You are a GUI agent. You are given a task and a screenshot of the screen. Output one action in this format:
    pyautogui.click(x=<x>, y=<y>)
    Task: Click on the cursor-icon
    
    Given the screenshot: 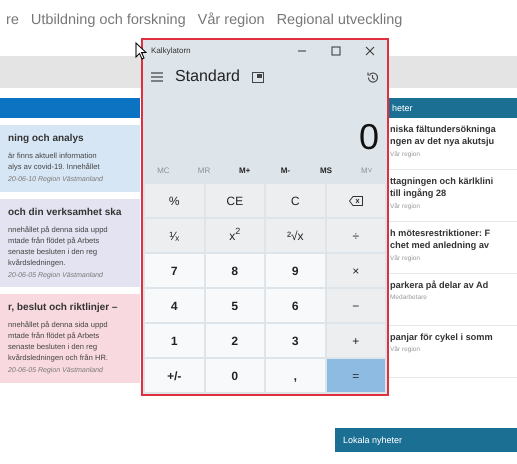 What is the action you would take?
    pyautogui.click(x=141, y=51)
    